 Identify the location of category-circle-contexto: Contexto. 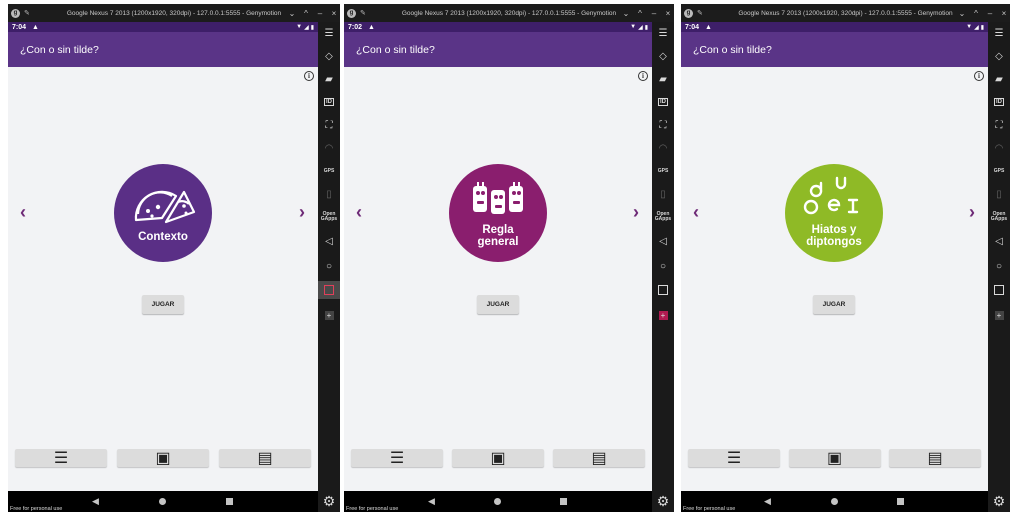
(163, 213).